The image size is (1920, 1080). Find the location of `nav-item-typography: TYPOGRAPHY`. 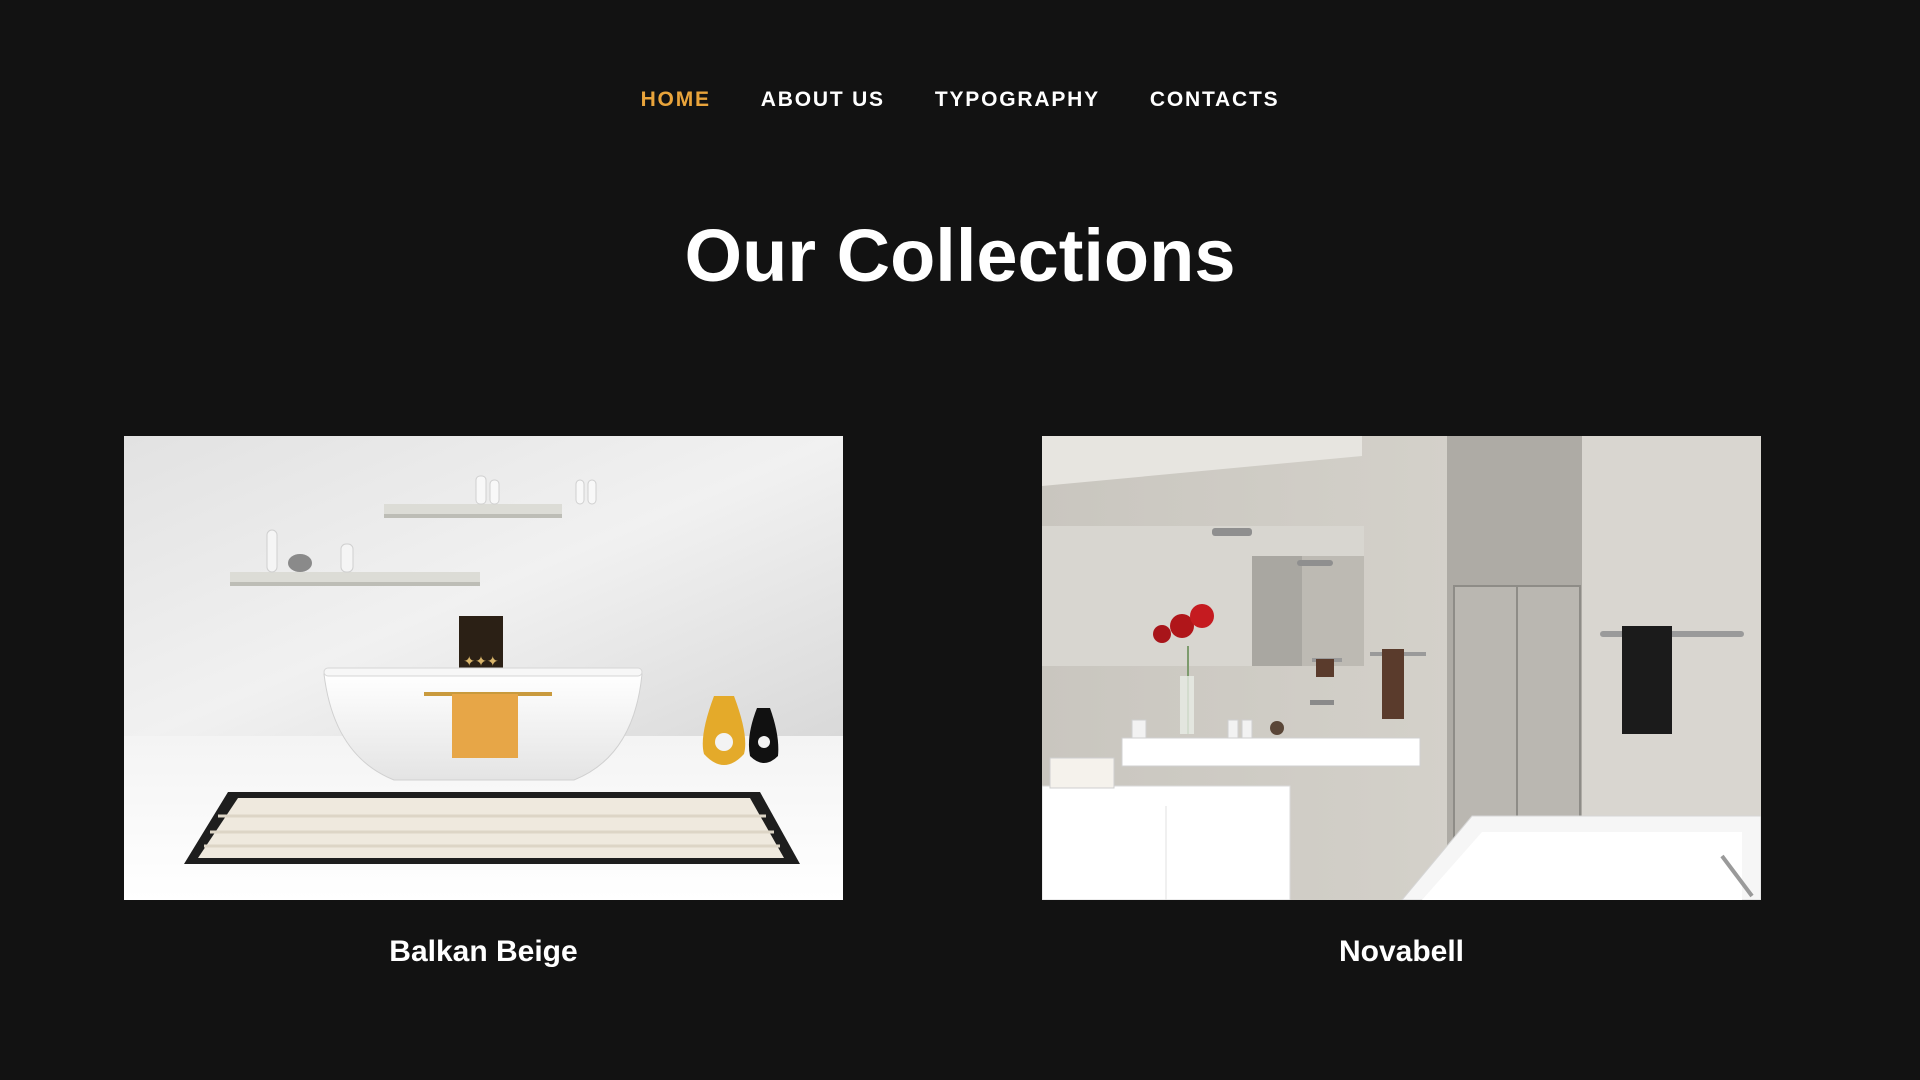

nav-item-typography: TYPOGRAPHY is located at coordinates (1017, 100).